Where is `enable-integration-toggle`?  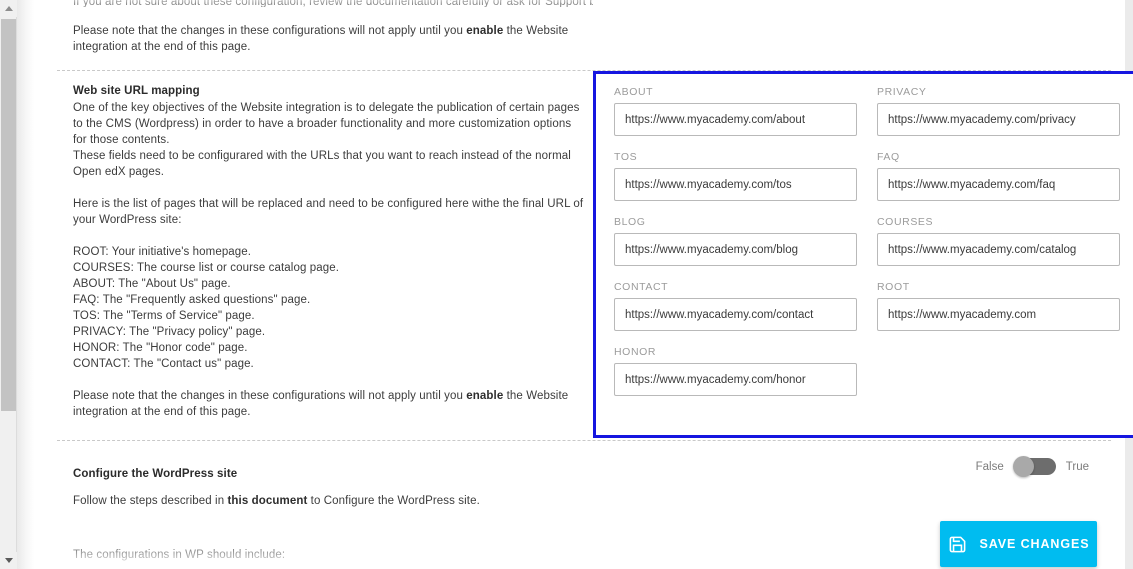
enable-integration-toggle is located at coordinates (1034, 466).